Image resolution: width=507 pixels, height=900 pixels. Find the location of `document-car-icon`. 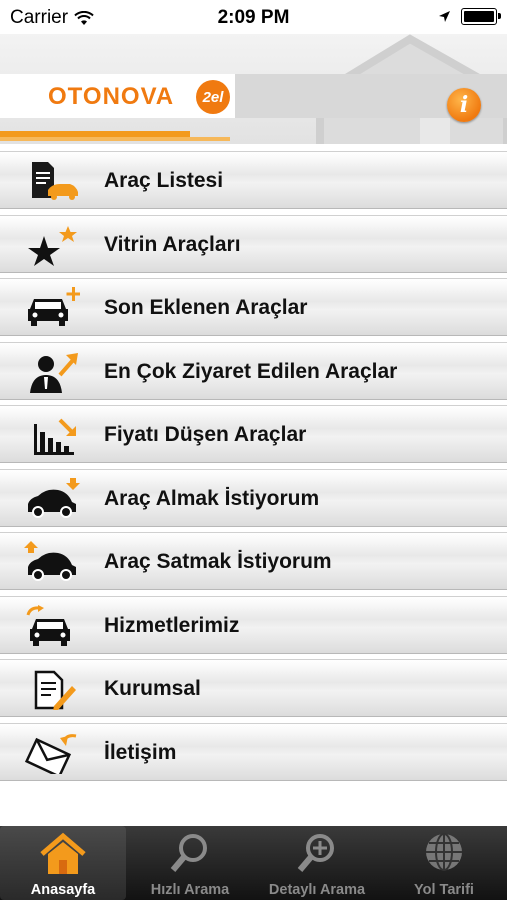

document-car-icon is located at coordinates (55, 181).